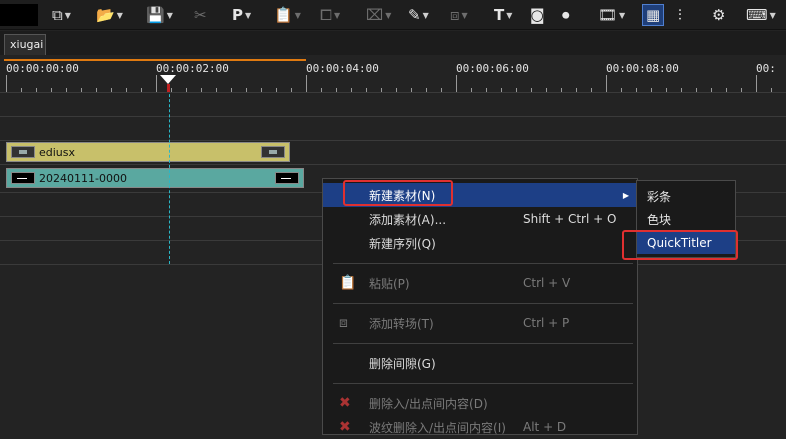 This screenshot has width=786, height=439. I want to click on menu-item-delete-in-out: ✖ 删除入/出点间内容(D), so click(480, 403).